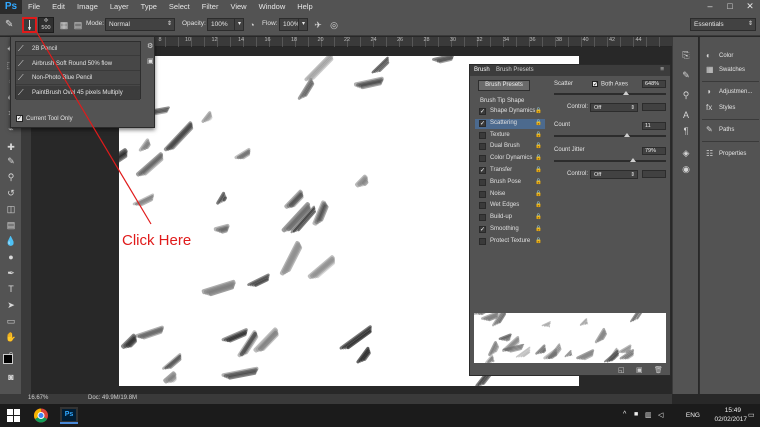 This screenshot has width=760, height=427. Describe the element at coordinates (502, 101) in the screenshot. I see `brush-tip-shape-item: Brush Tip Shape` at that location.